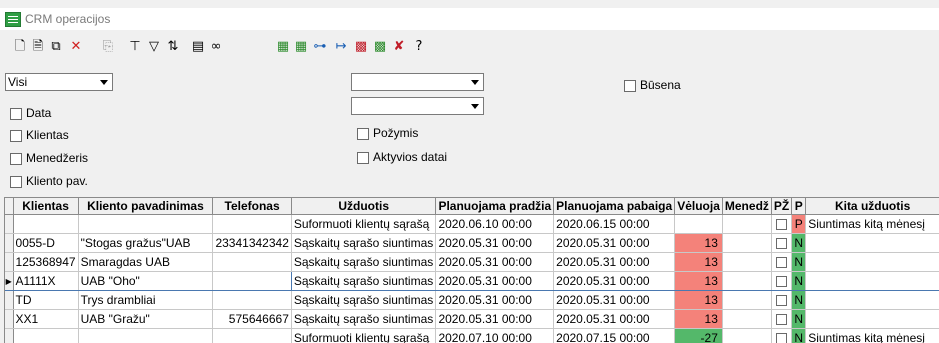 The height and width of the screenshot is (343, 939). Describe the element at coordinates (56, 47) in the screenshot. I see `network-icon: ⧉` at that location.